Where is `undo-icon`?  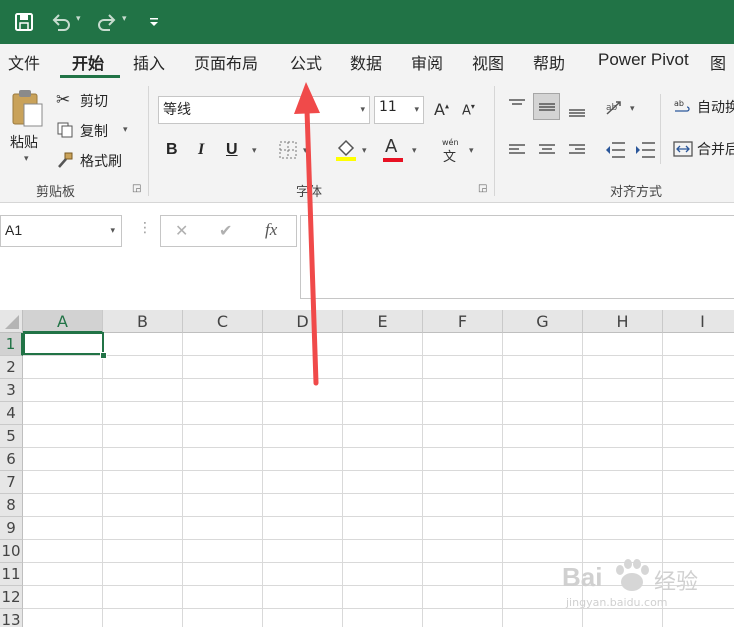
undo-icon is located at coordinates (61, 22).